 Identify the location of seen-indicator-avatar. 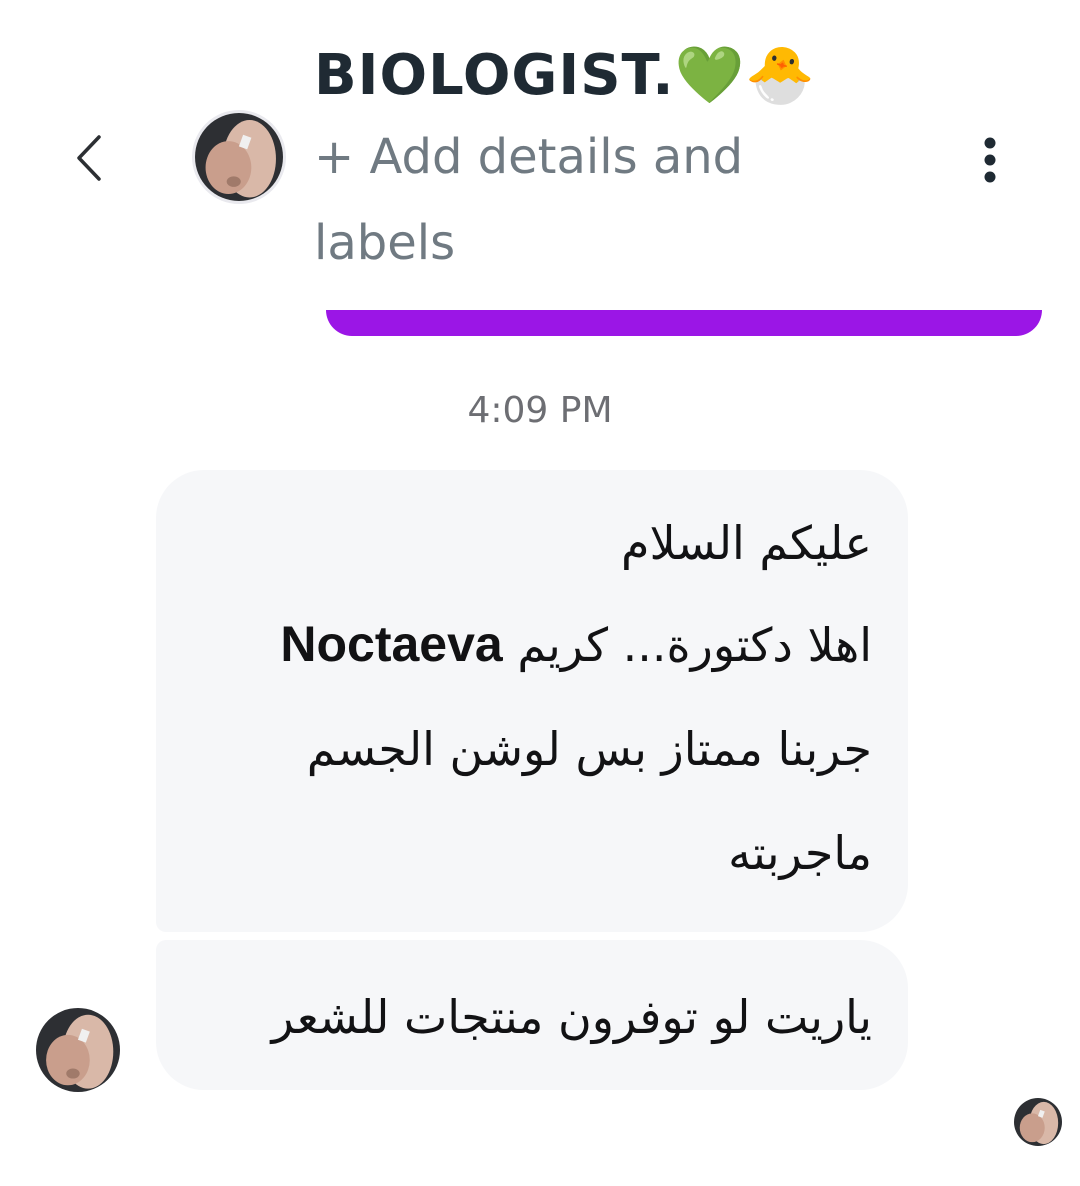
(1038, 1122).